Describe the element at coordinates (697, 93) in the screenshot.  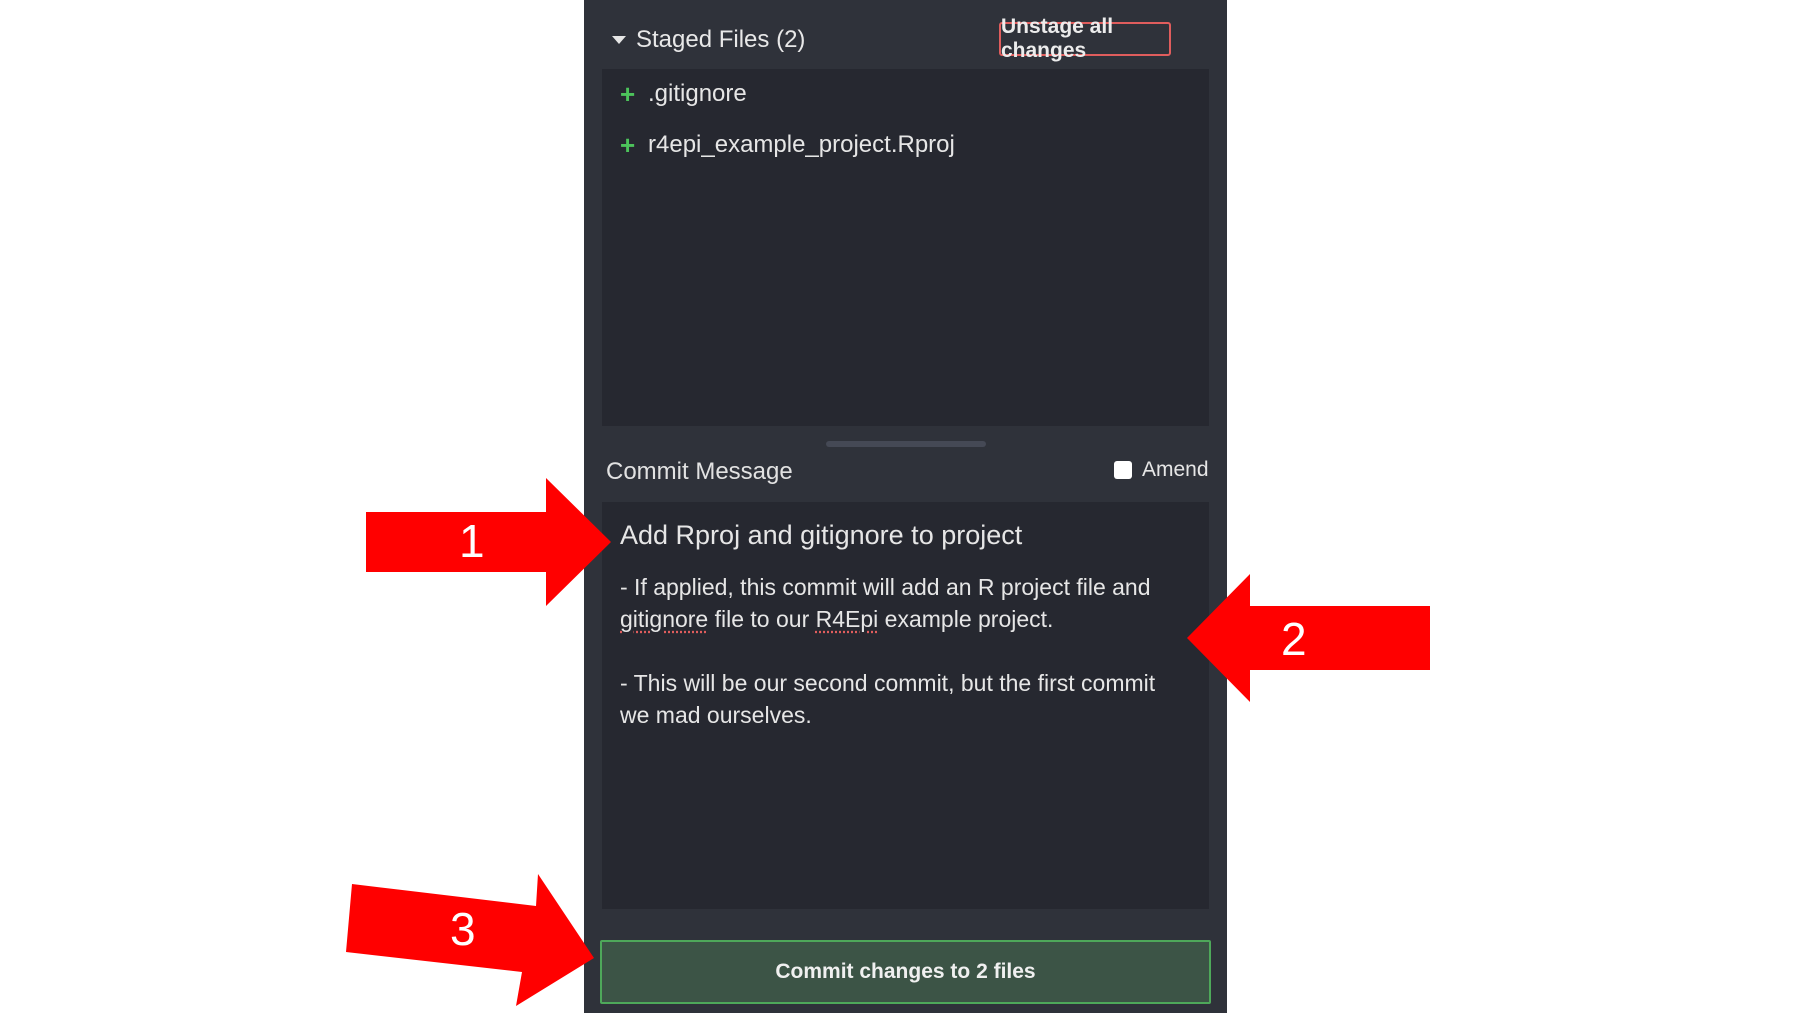
I see `file-name: .gitignore` at that location.